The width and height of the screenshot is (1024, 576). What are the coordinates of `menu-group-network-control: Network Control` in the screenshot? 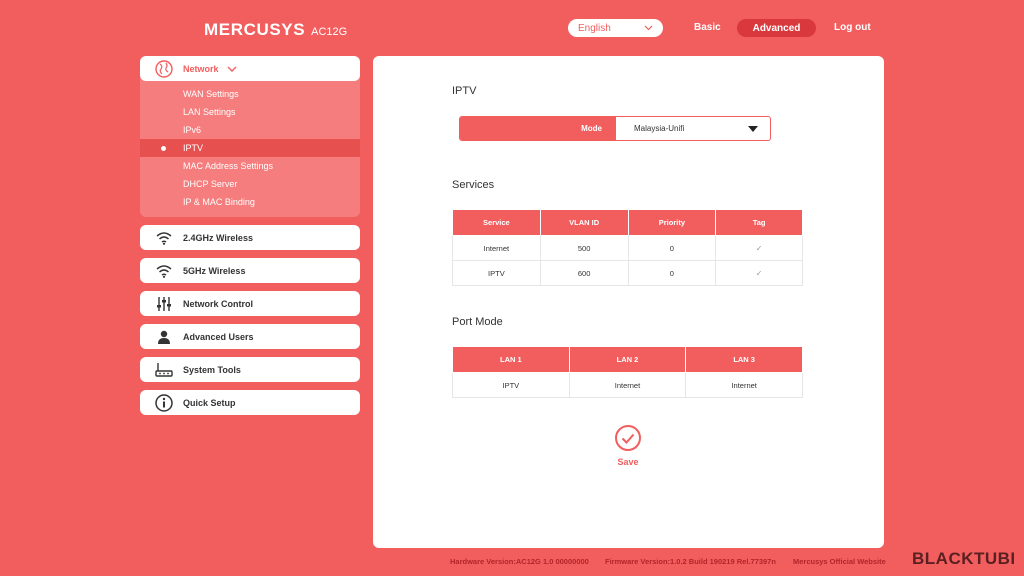 It's located at (250, 303).